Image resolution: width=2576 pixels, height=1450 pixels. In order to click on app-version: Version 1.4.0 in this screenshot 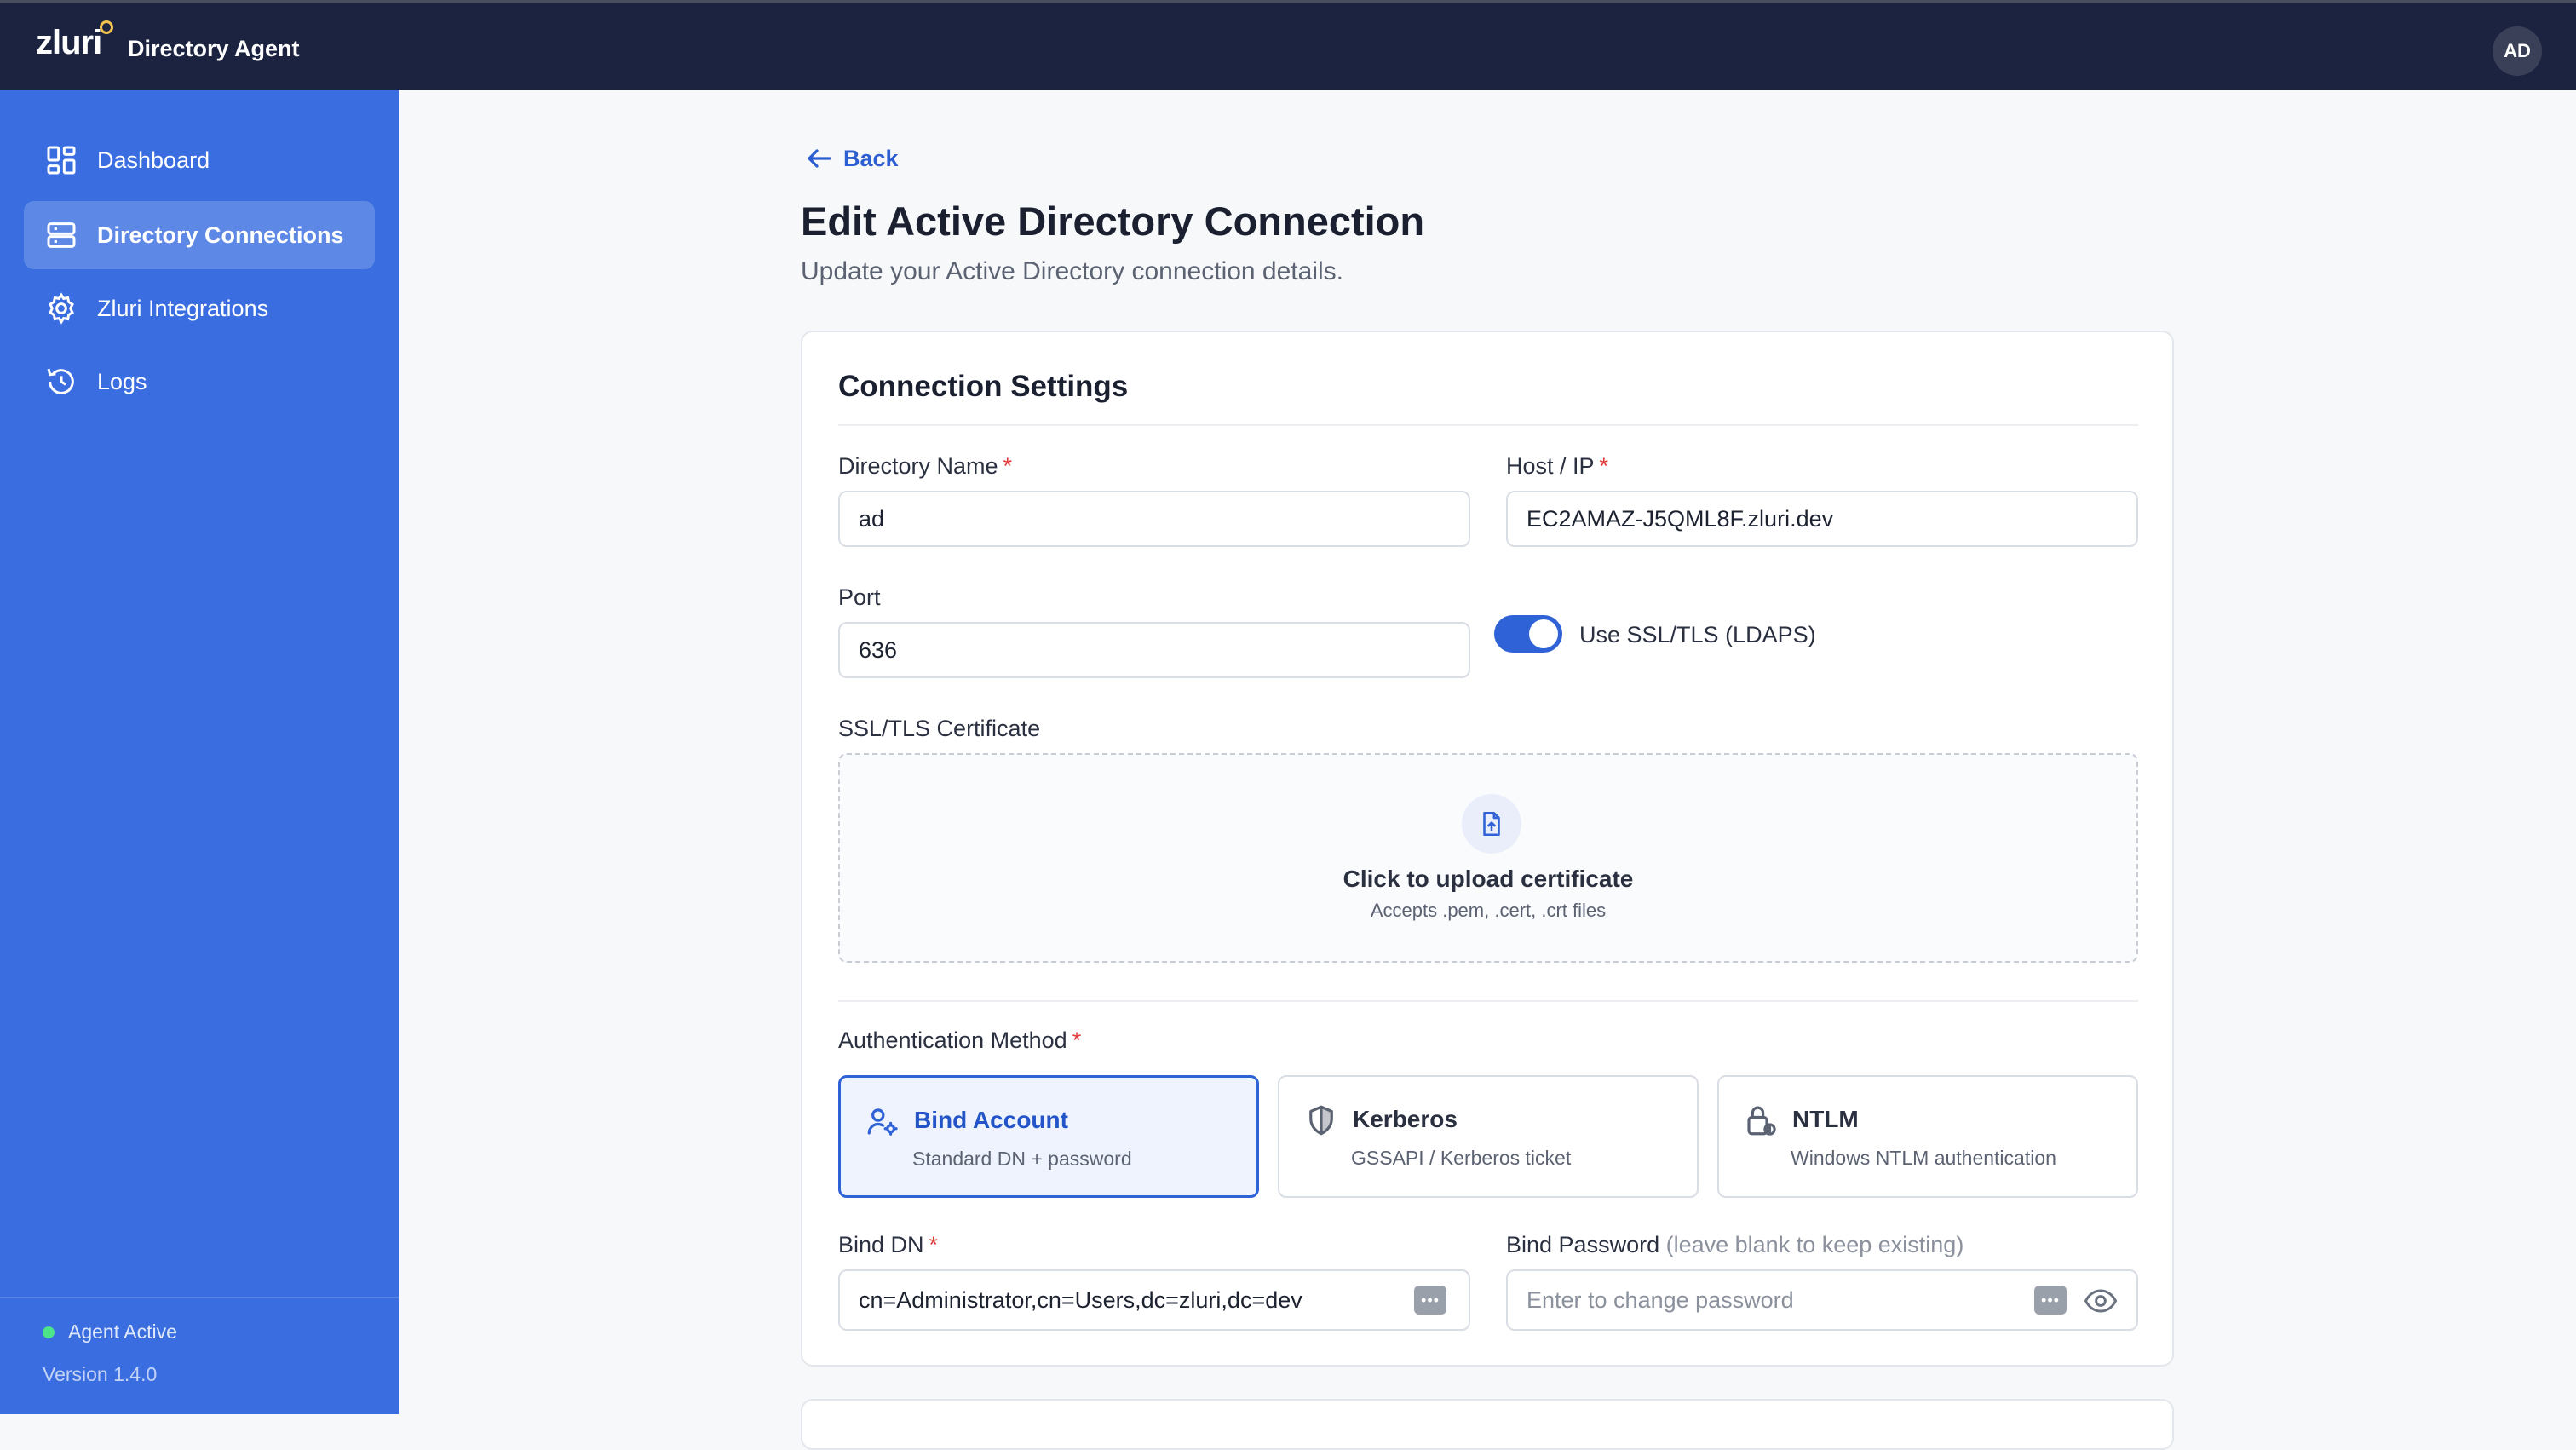, I will do `click(101, 1374)`.